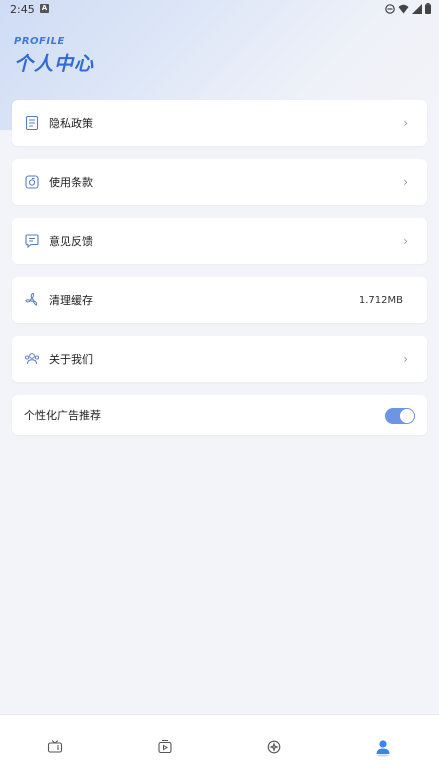 The height and width of the screenshot is (782, 439). Describe the element at coordinates (71, 123) in the screenshot. I see `menu-item-label: 隐私政策` at that location.